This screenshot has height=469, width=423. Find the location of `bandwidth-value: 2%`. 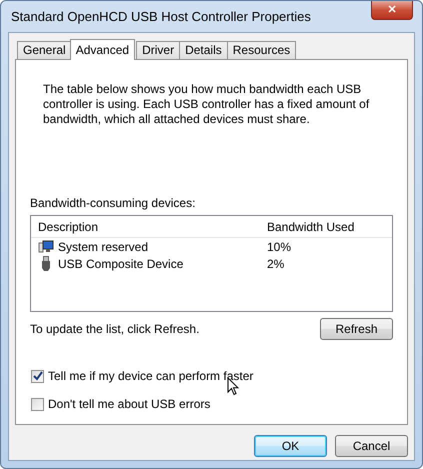

bandwidth-value: 2% is located at coordinates (275, 263).